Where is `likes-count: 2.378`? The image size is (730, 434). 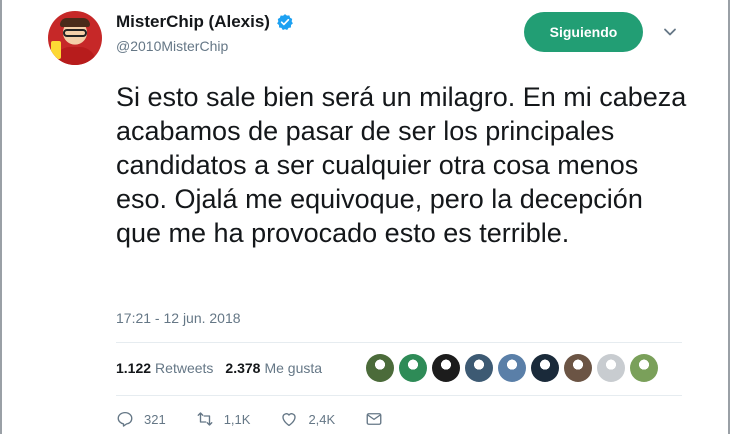
likes-count: 2.378 is located at coordinates (242, 368).